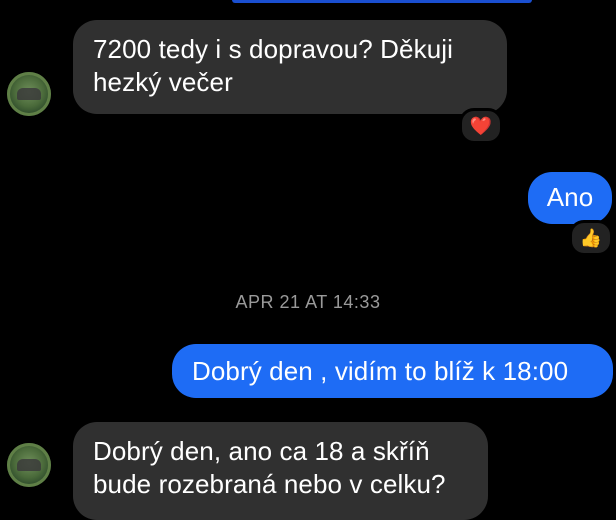 Image resolution: width=616 pixels, height=520 pixels. I want to click on message-line: Dobrý den, ano ca 18 a skříň, so click(261, 451).